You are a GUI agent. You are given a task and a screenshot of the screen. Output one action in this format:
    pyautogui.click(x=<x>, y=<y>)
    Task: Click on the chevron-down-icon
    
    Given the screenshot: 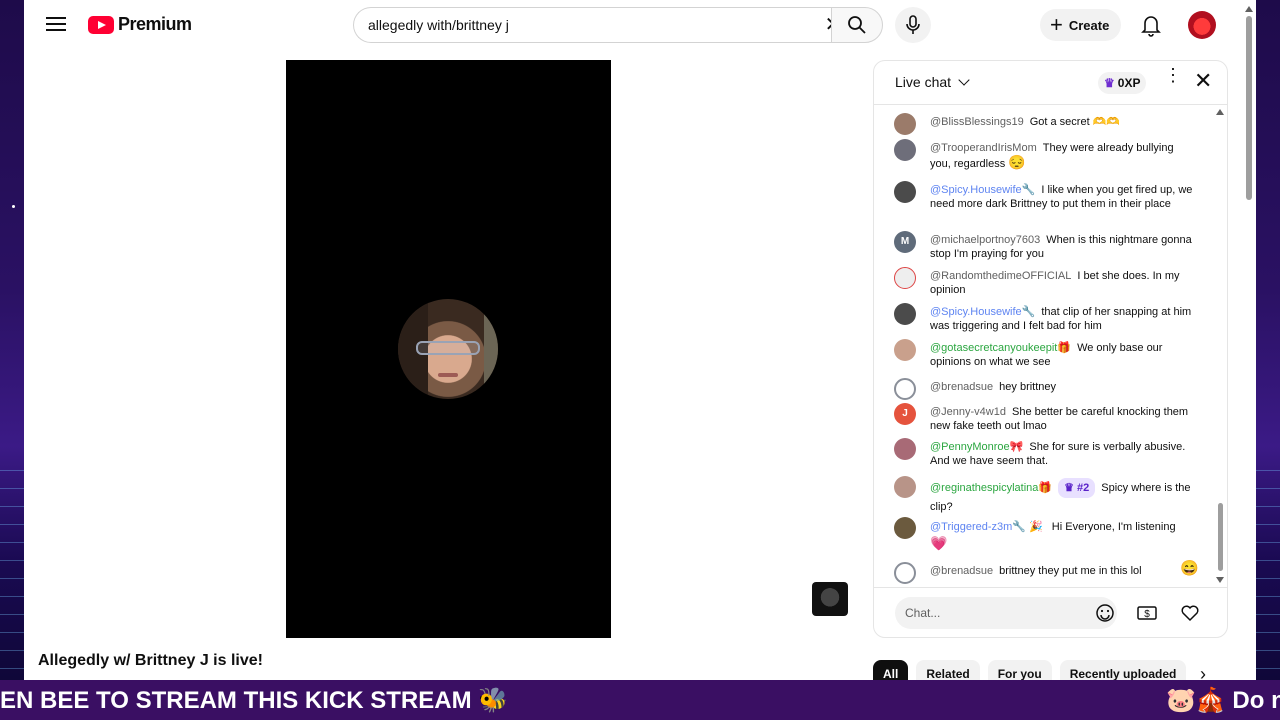 What is the action you would take?
    pyautogui.click(x=964, y=80)
    